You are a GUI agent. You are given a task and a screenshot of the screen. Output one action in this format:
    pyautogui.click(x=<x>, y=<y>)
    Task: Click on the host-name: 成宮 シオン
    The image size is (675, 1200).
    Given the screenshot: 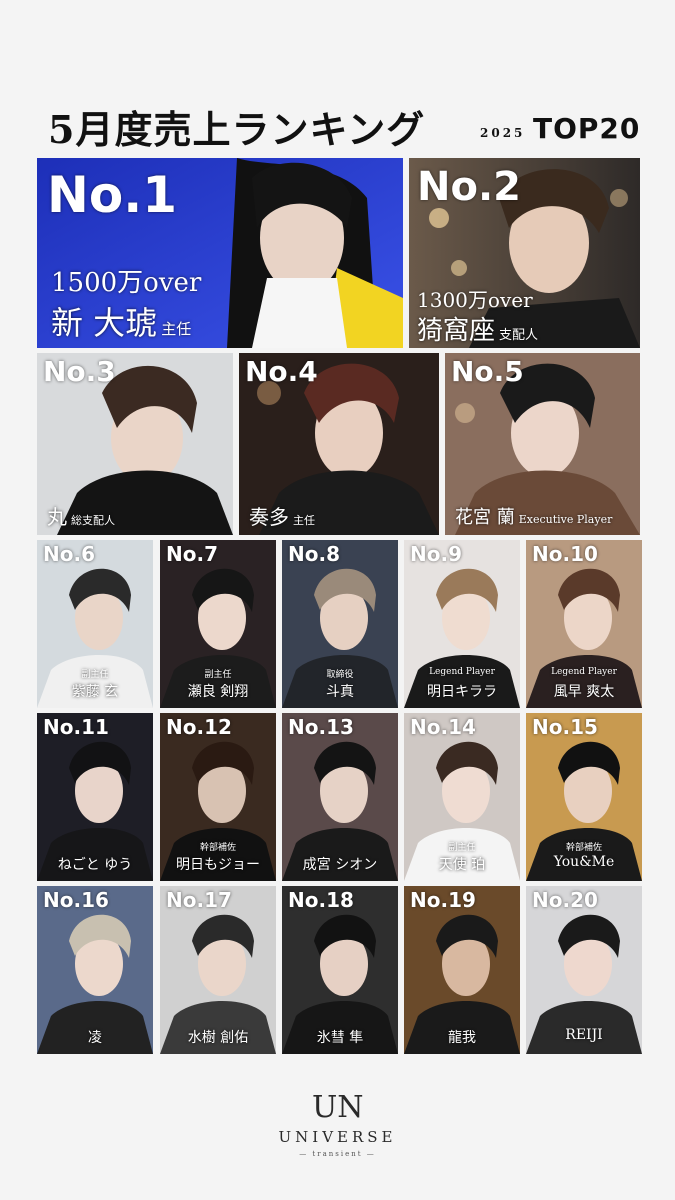 What is the action you would take?
    pyautogui.click(x=340, y=865)
    